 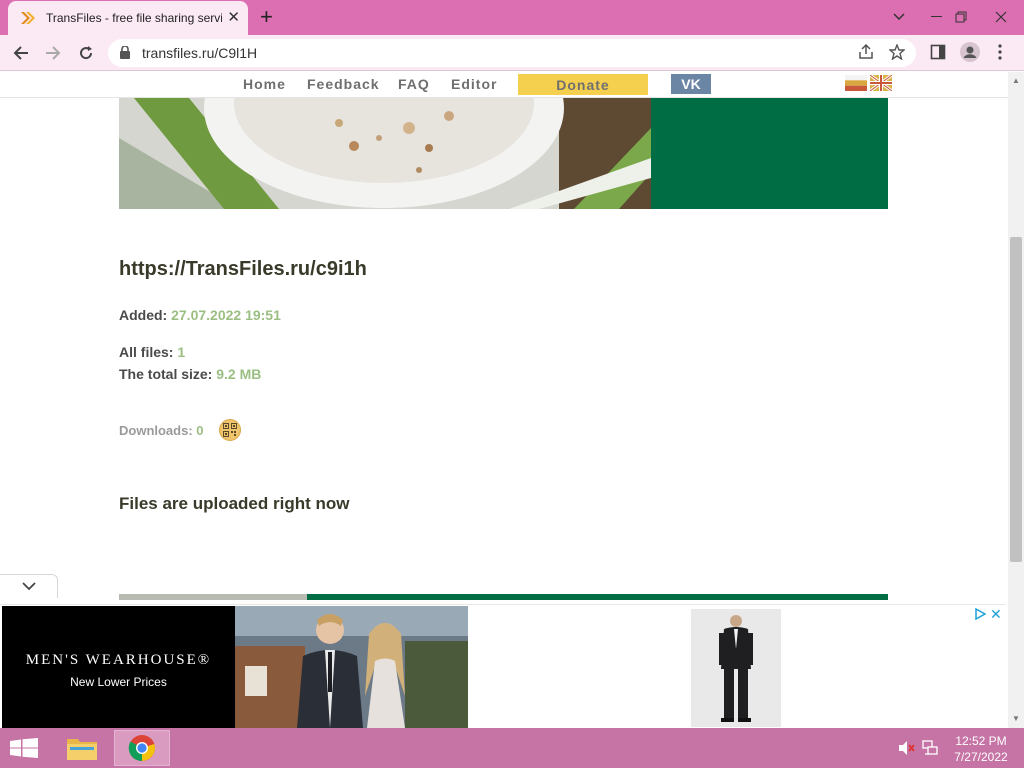 I want to click on transfiles-favicon-icon, so click(x=28, y=18).